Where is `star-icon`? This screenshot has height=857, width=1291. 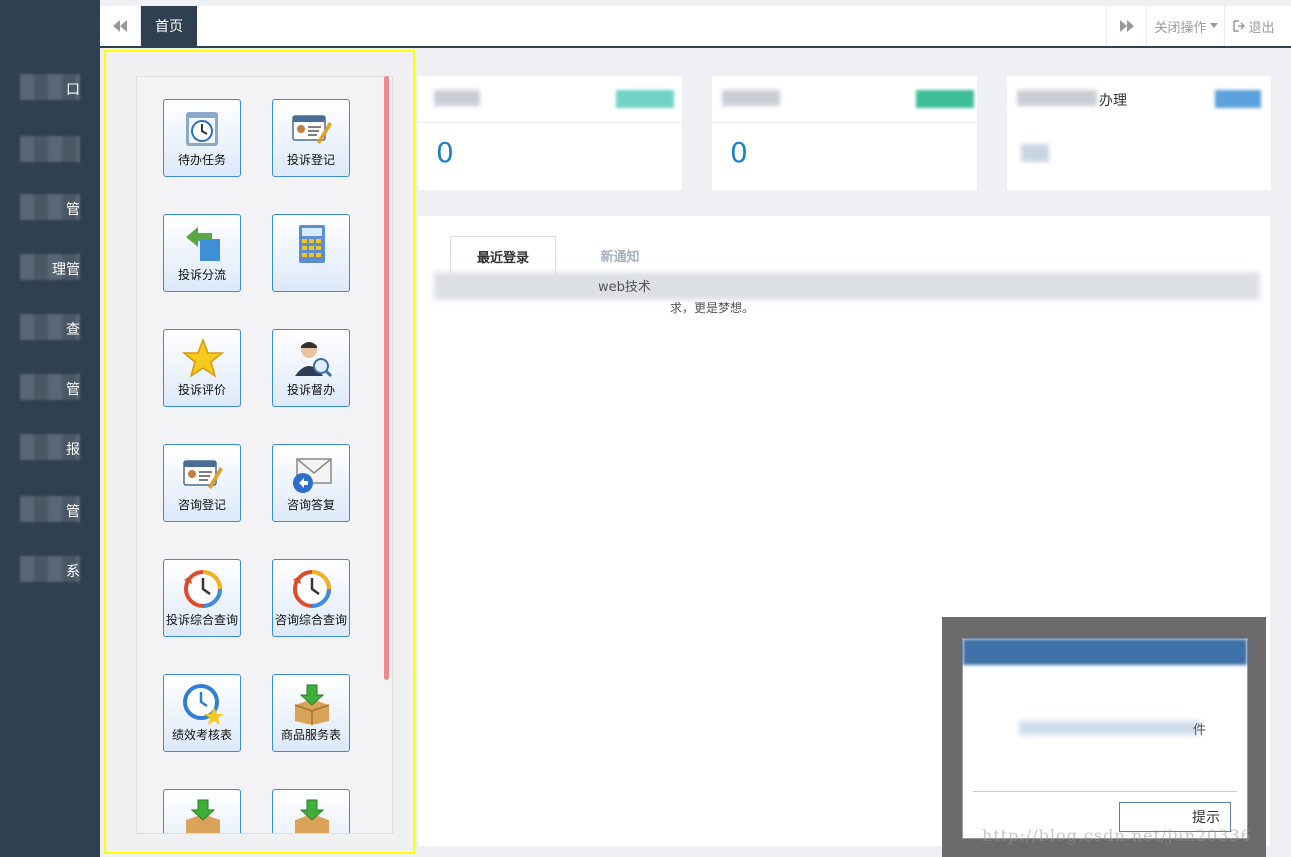
star-icon is located at coordinates (203, 358).